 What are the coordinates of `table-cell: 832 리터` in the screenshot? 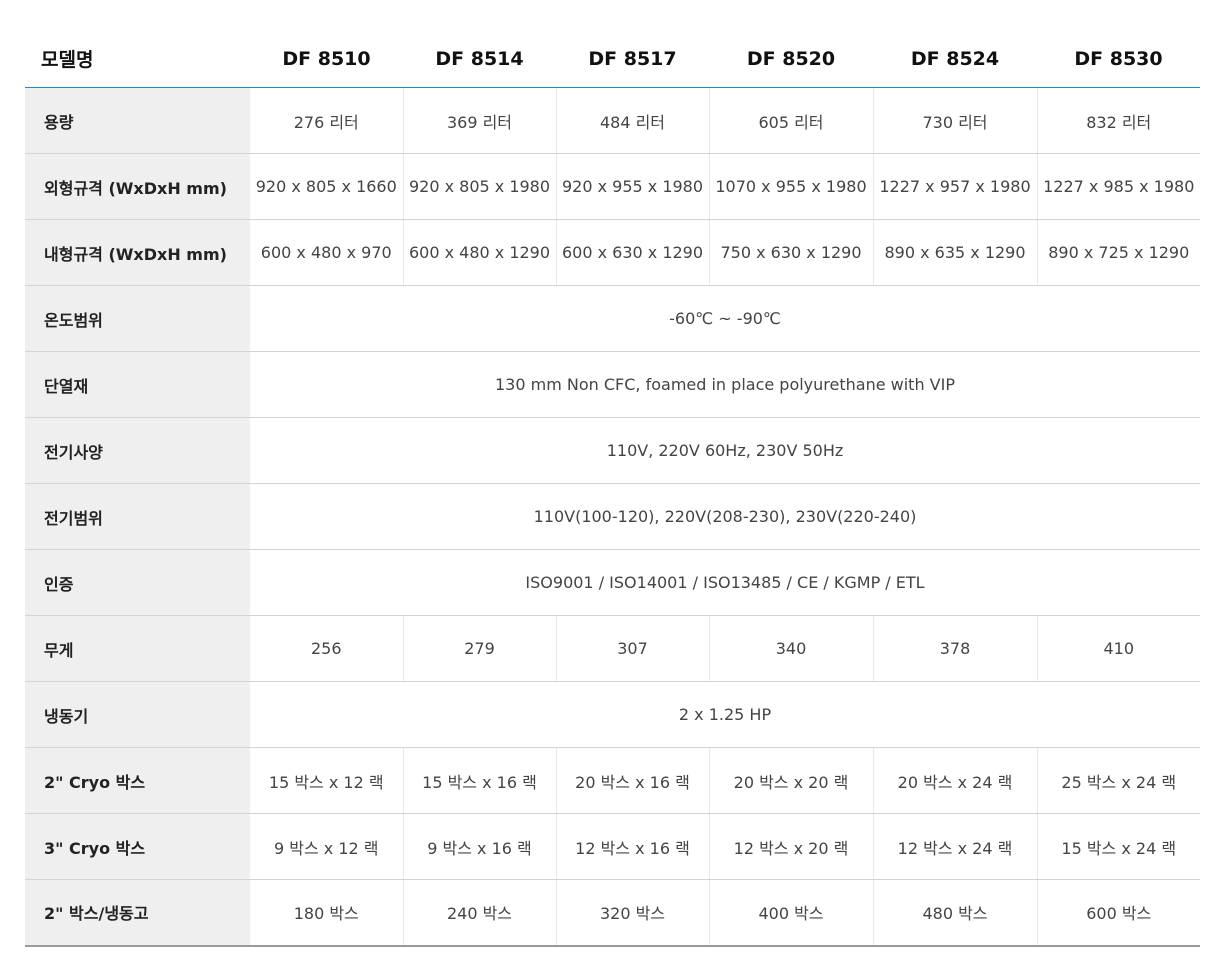 It's located at (1118, 120).